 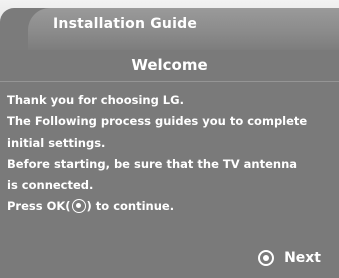 I want to click on instruction-line: Press OK( ) to continue., so click(x=172, y=206).